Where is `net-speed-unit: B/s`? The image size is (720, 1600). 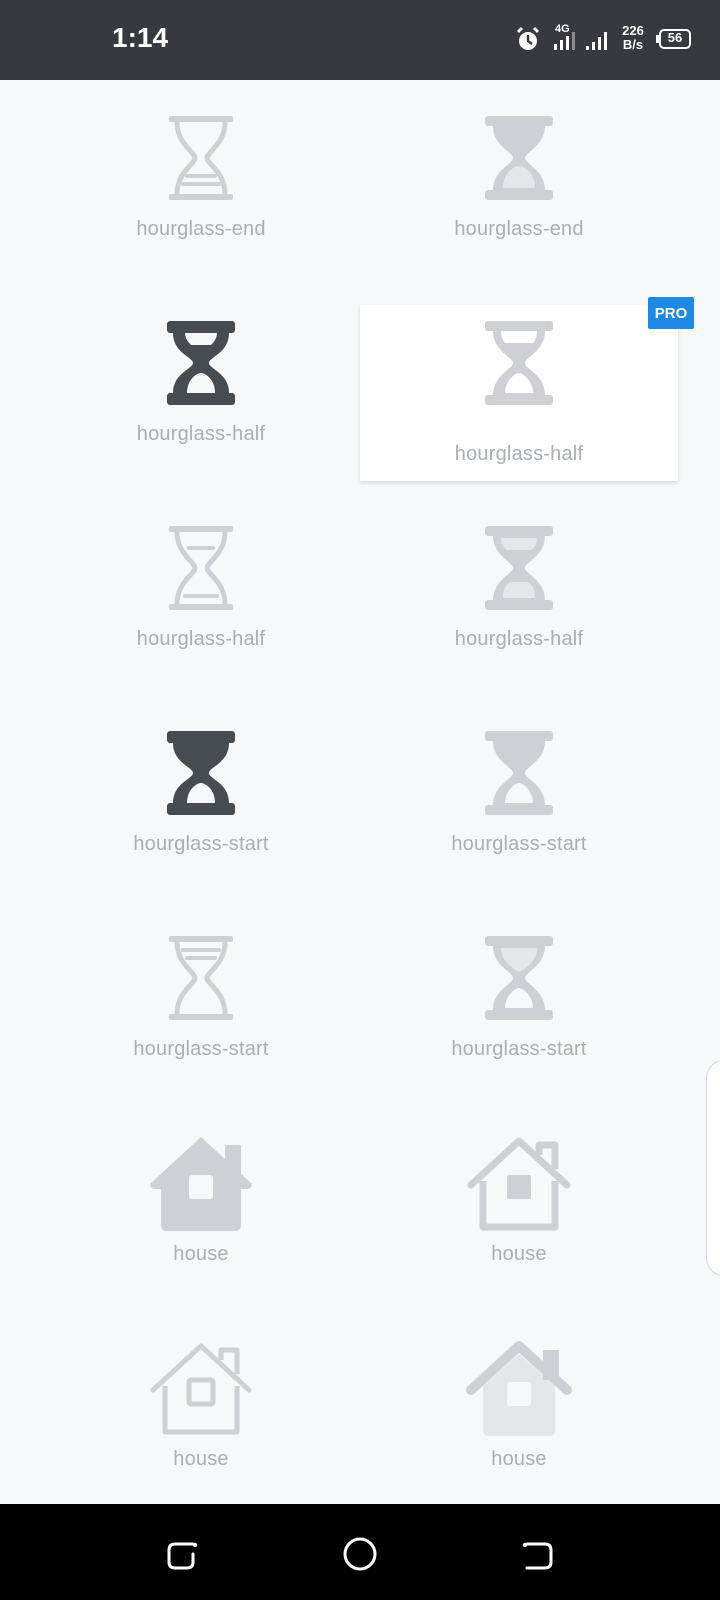
net-speed-unit: B/s is located at coordinates (633, 44).